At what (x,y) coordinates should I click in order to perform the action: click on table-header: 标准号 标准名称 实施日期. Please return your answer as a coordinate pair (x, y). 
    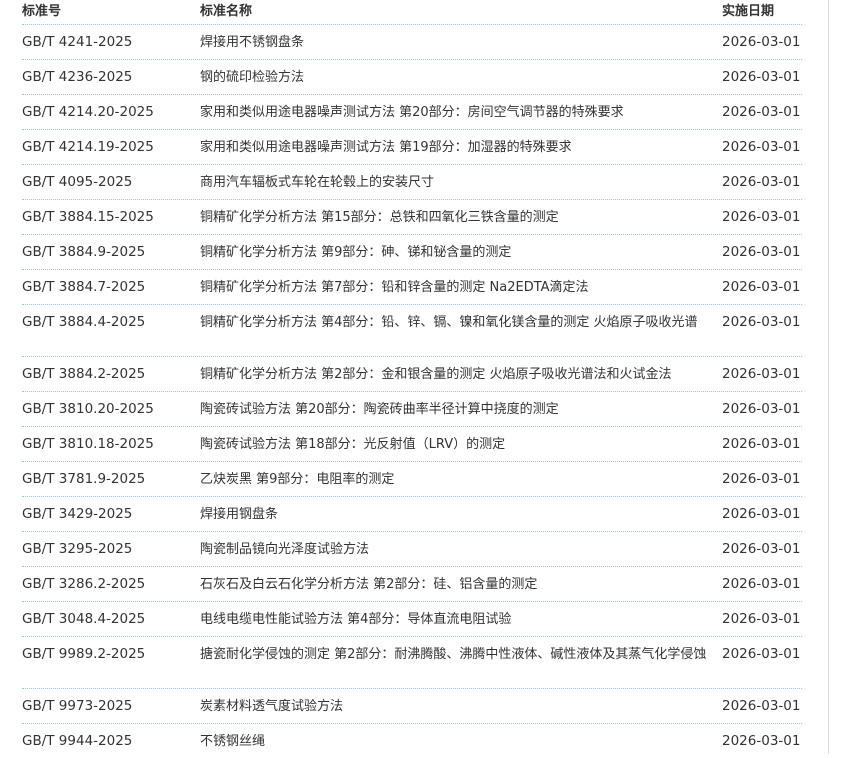
    Looking at the image, I should click on (412, 12).